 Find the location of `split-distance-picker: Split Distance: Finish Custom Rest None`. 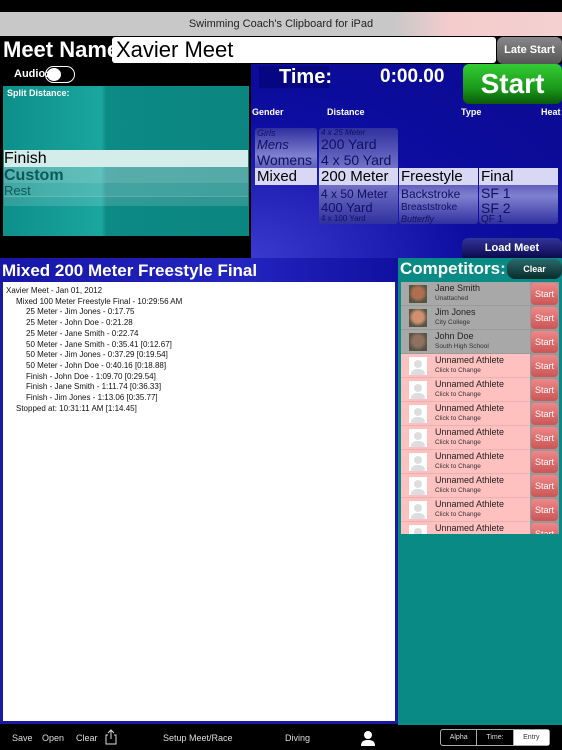

split-distance-picker: Split Distance: Finish Custom Rest None is located at coordinates (126, 161).